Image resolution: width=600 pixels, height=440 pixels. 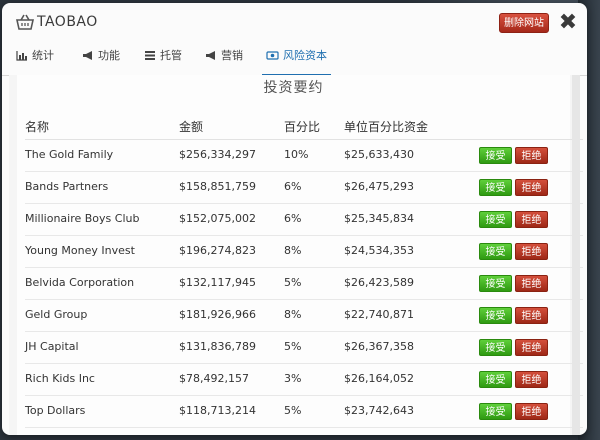 I want to click on offer-name: The Gold Family, so click(x=69, y=154).